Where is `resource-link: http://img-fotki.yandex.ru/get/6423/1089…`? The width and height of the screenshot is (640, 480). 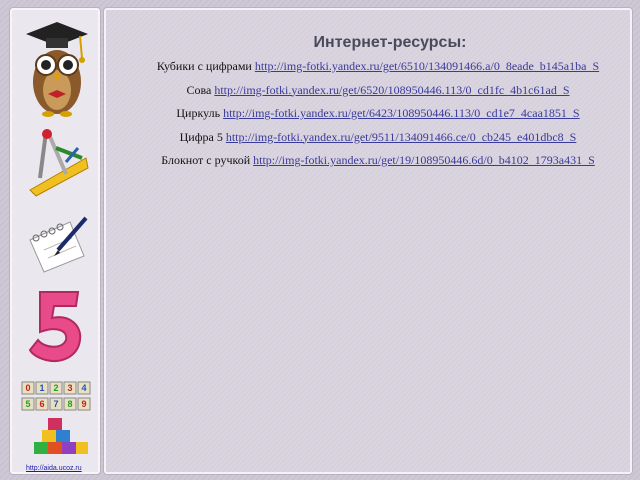
resource-link: http://img-fotki.yandex.ru/get/6423/1089… is located at coordinates (401, 113).